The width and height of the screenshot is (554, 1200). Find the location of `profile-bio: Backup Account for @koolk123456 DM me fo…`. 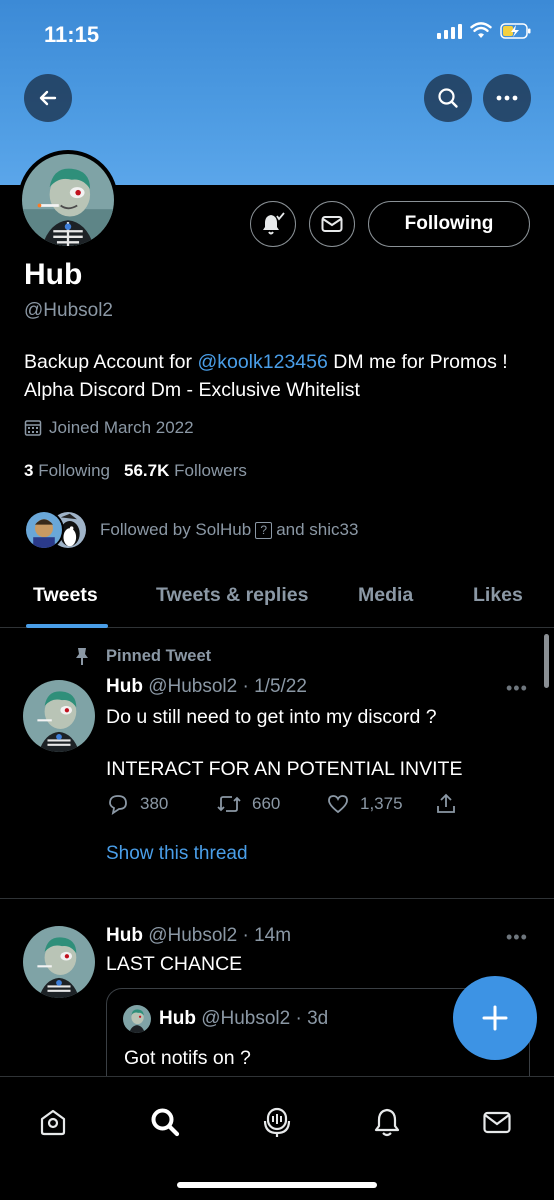

profile-bio: Backup Account for @koolk123456 DM me fo… is located at coordinates (279, 376).